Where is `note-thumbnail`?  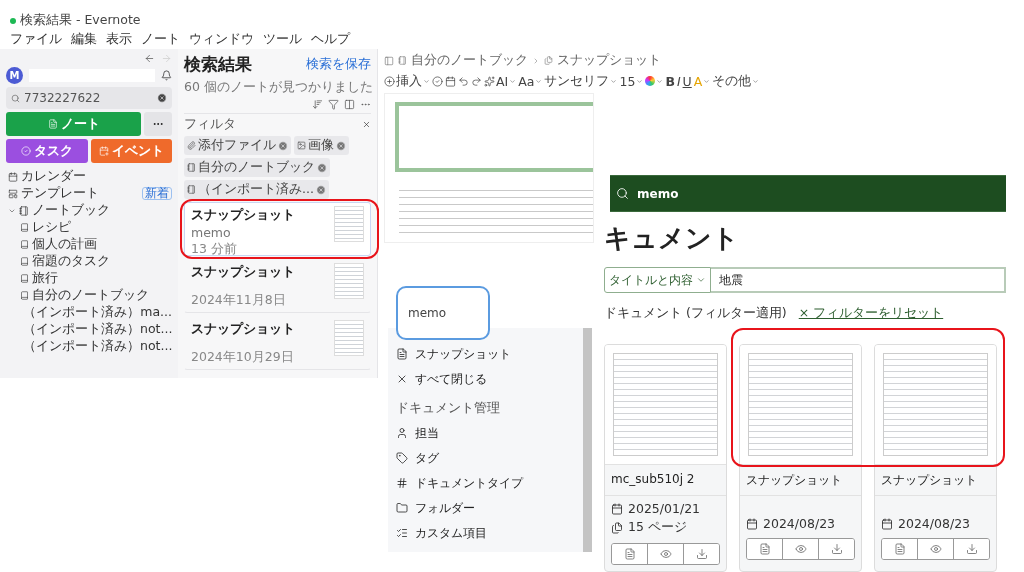
note-thumbnail is located at coordinates (349, 224).